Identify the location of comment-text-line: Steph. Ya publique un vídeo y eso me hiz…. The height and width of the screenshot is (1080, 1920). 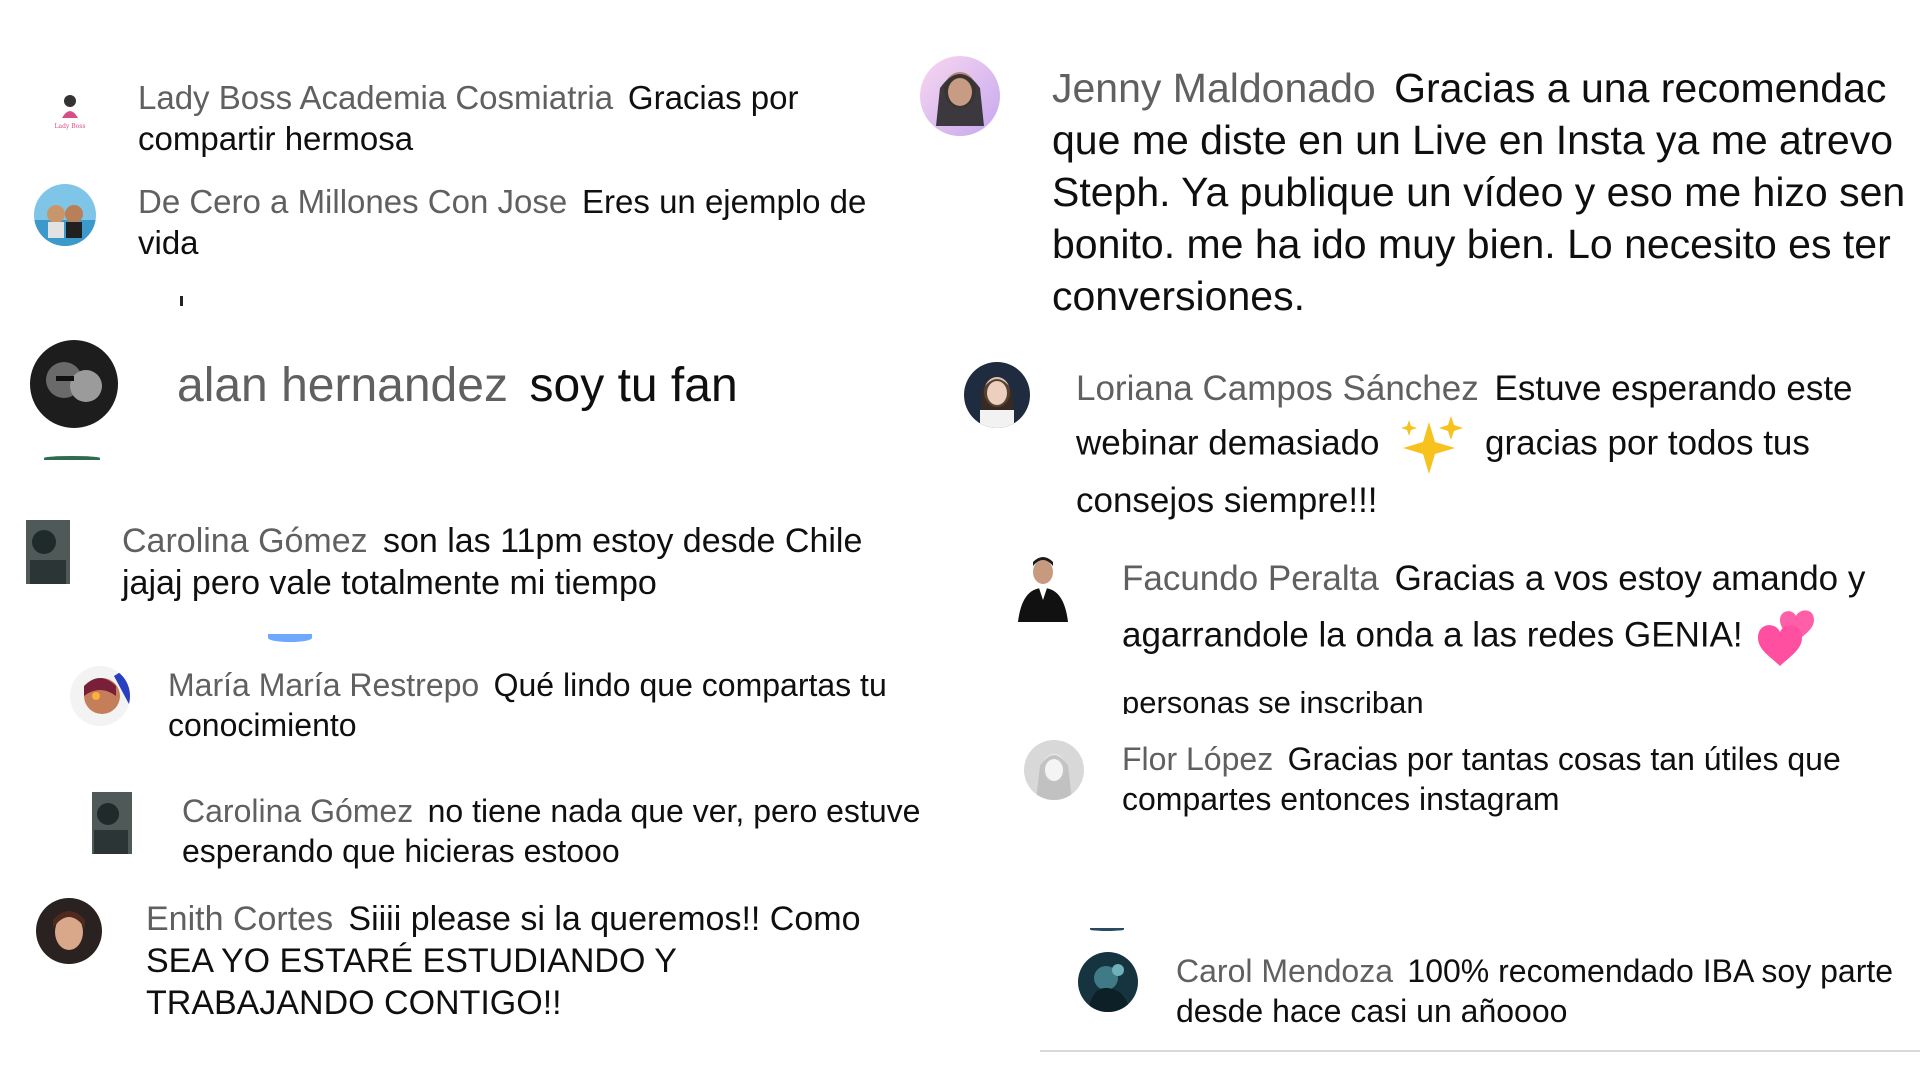
(1479, 192).